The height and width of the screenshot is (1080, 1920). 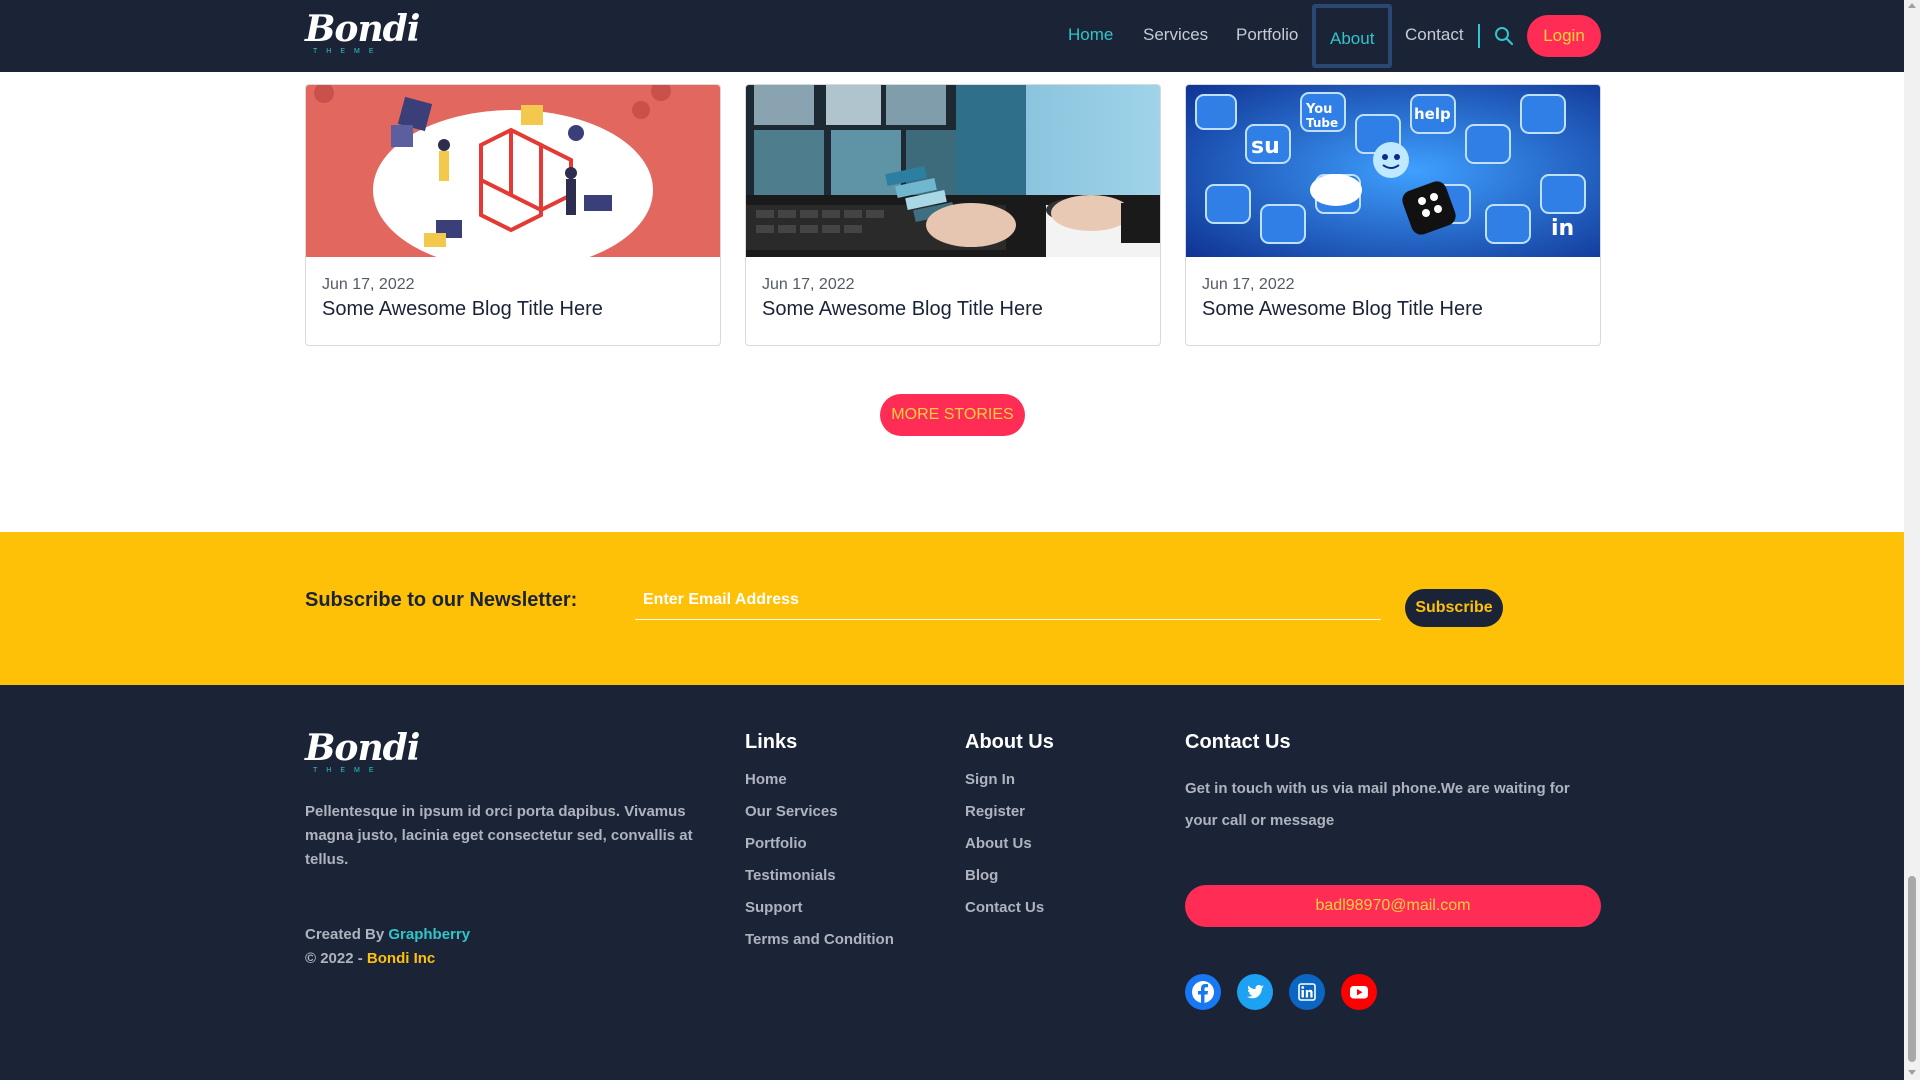 I want to click on footer-about-heading: About Us, so click(x=1009, y=742).